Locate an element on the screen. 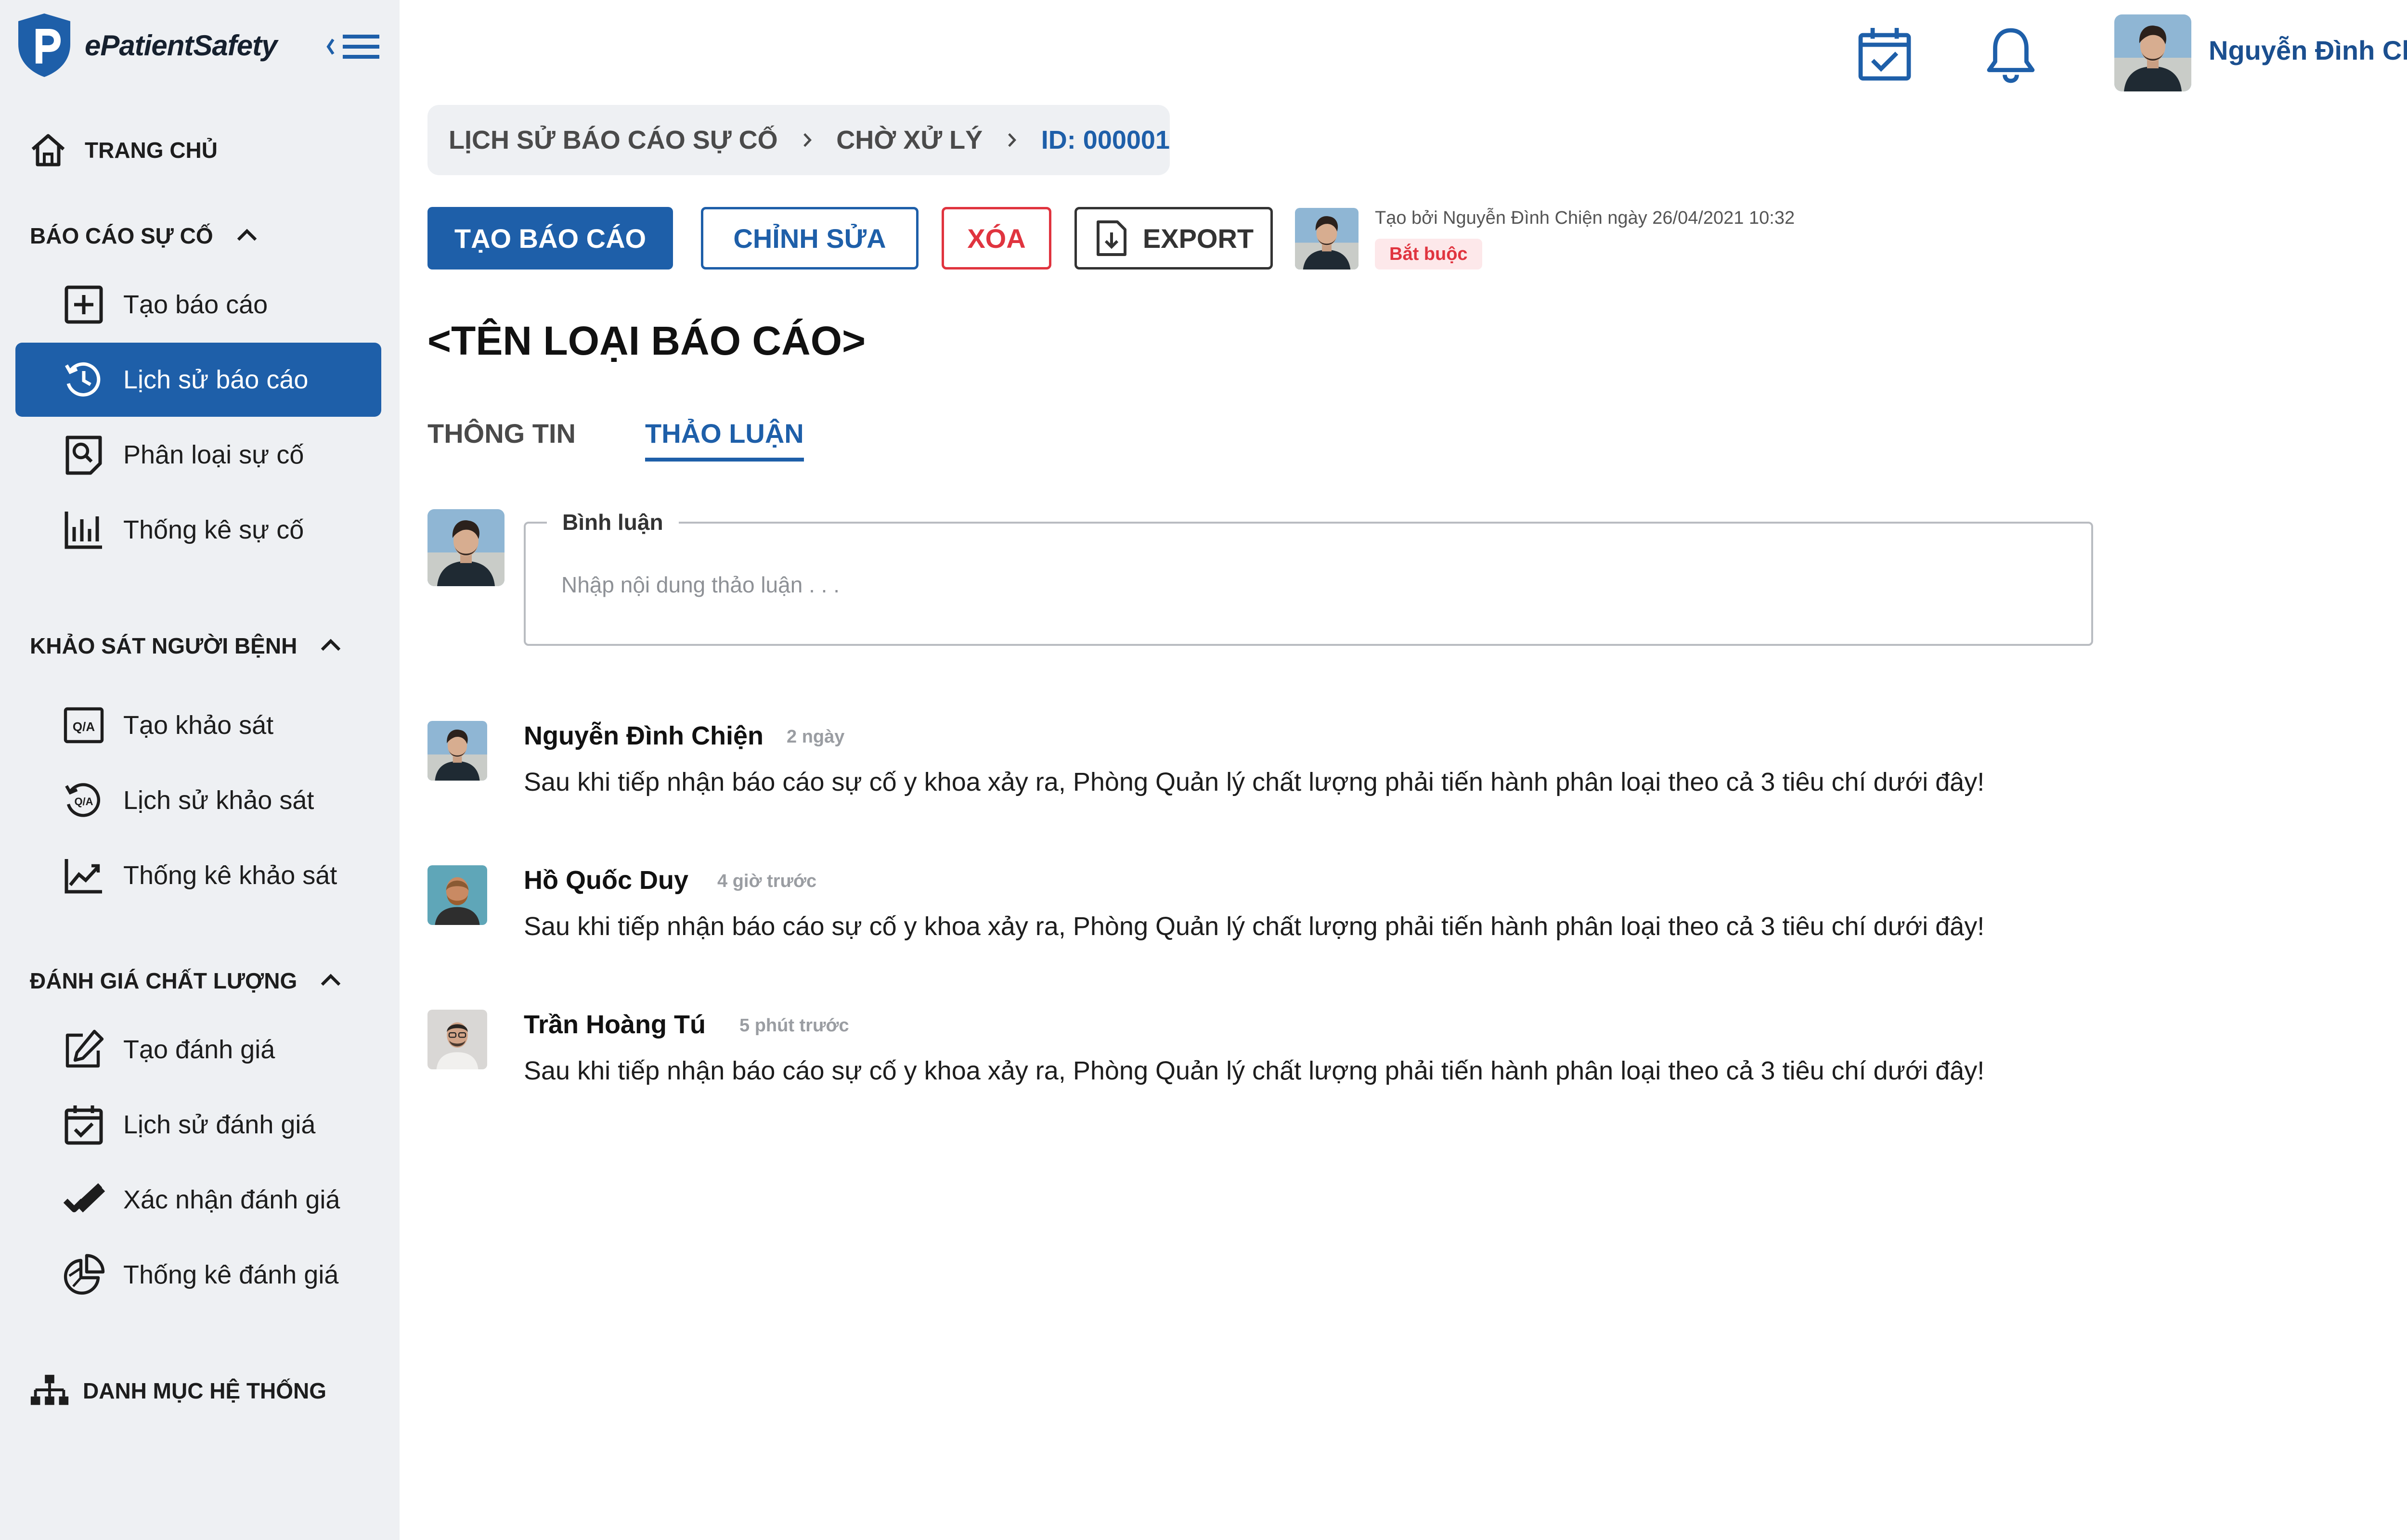  breadcrumb-item: LỊCH SỬ BÁO CÁO SỰ CỐ is located at coordinates (613, 140).